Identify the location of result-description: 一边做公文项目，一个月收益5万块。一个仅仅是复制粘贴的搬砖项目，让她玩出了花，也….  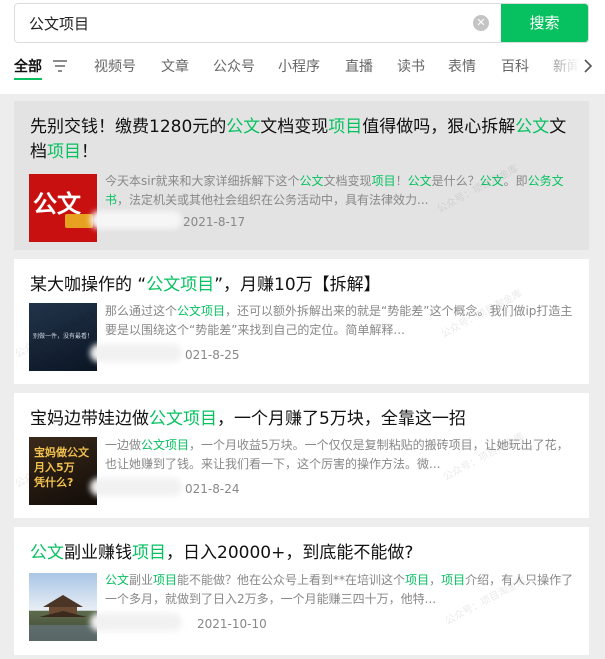
(337, 454).